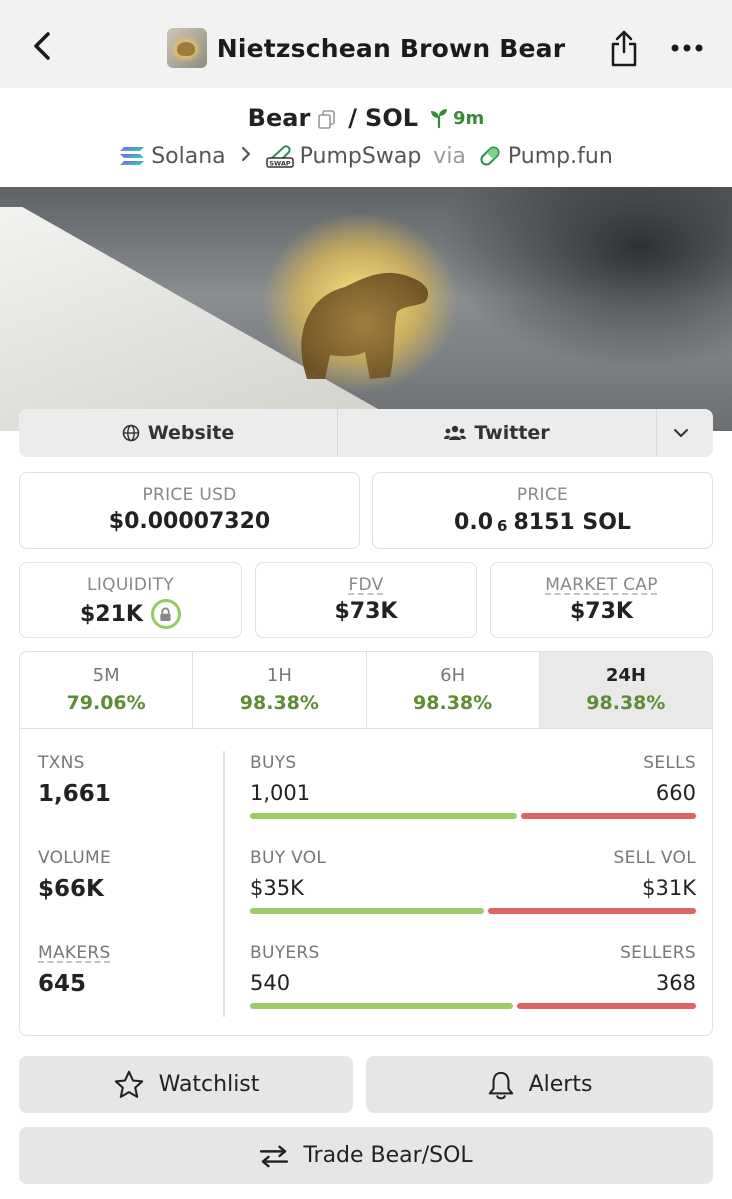  I want to click on lock-icon, so click(165, 614).